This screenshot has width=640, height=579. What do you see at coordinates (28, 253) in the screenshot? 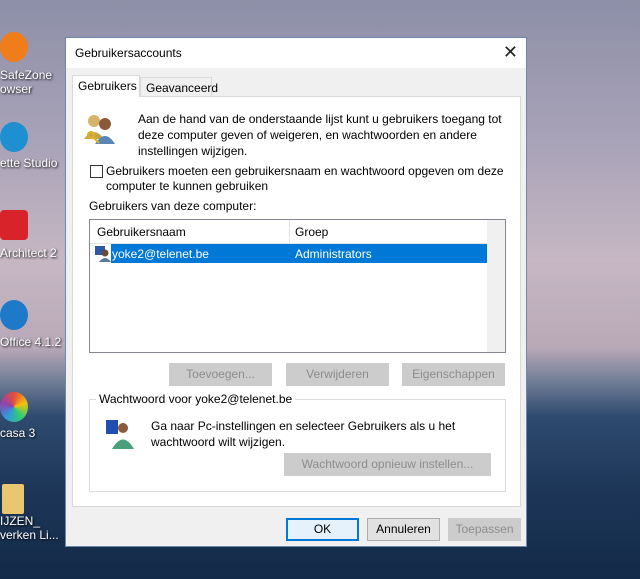
I see `desktop-icon-label: Architect 2` at bounding box center [28, 253].